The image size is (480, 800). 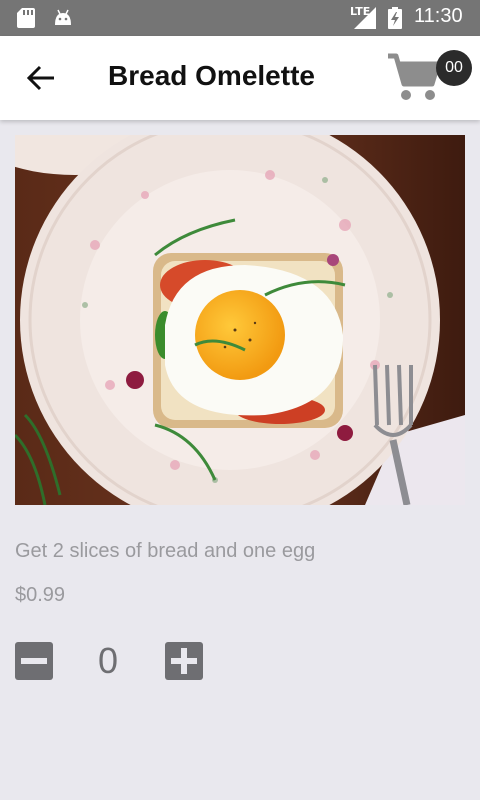 I want to click on battery-charging-icon, so click(x=395, y=18).